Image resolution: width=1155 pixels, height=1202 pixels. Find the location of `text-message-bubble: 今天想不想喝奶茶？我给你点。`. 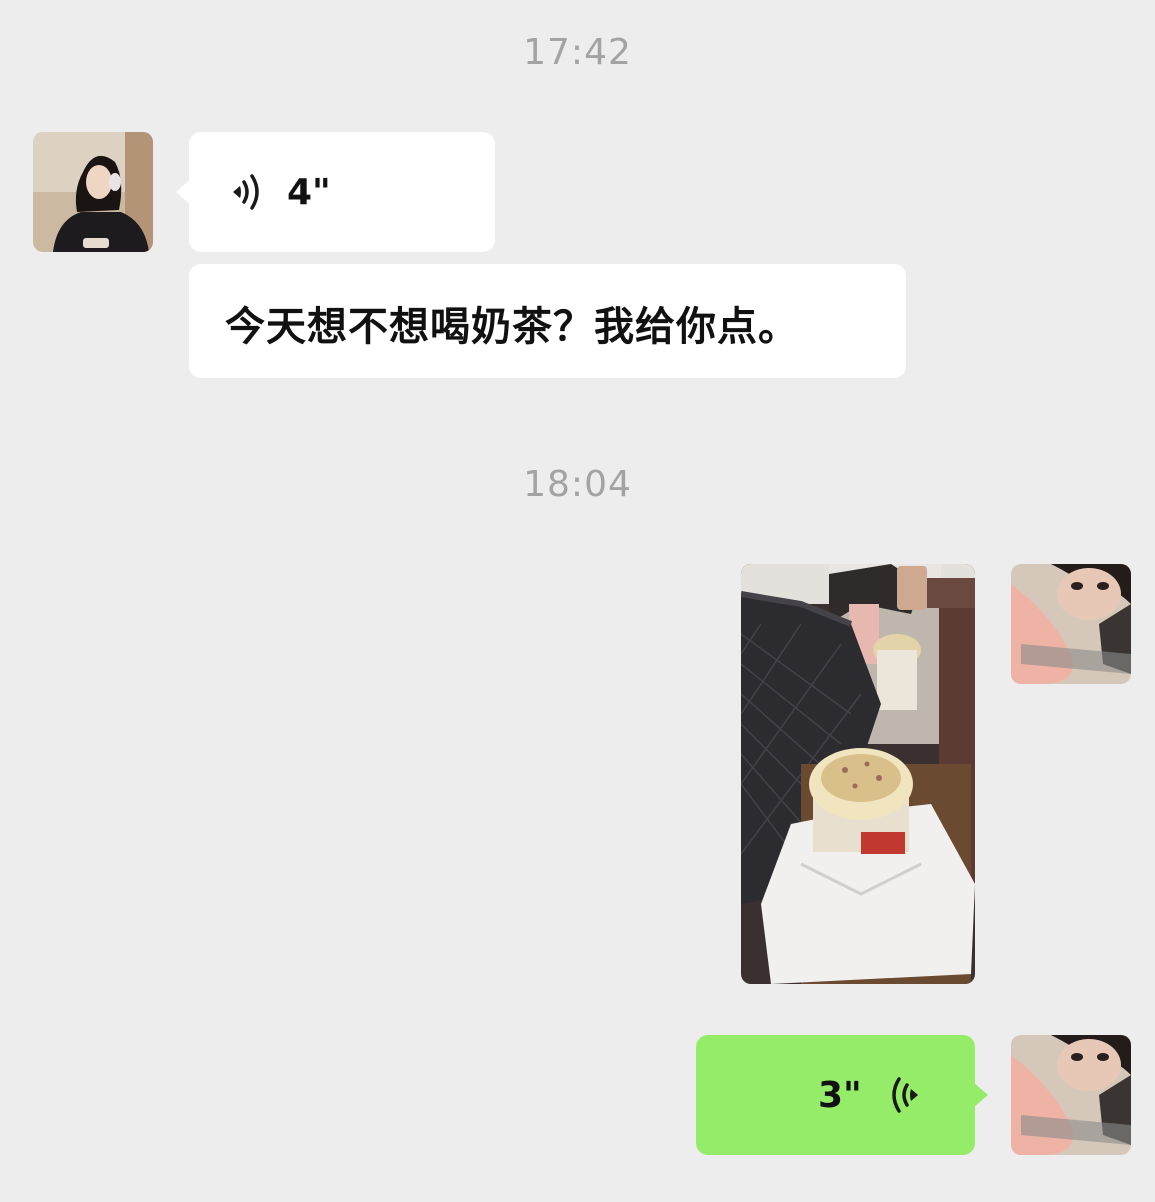

text-message-bubble: 今天想不想喝奶茶？我给你点。 is located at coordinates (547, 321).